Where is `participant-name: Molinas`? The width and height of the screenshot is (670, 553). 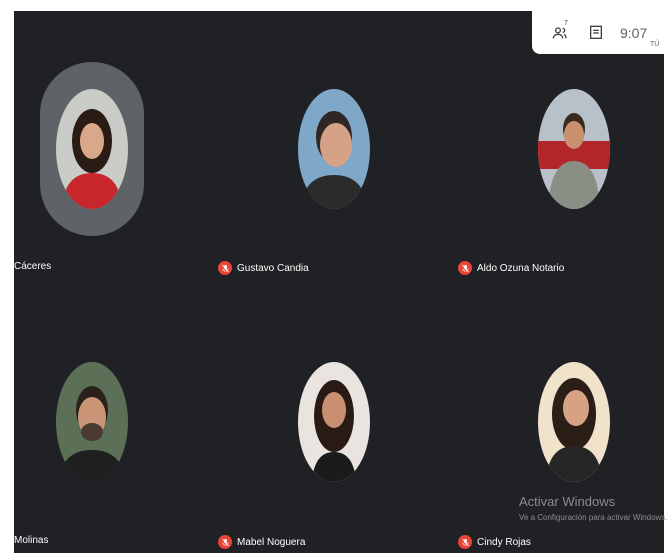
participant-name: Molinas is located at coordinates (31, 540).